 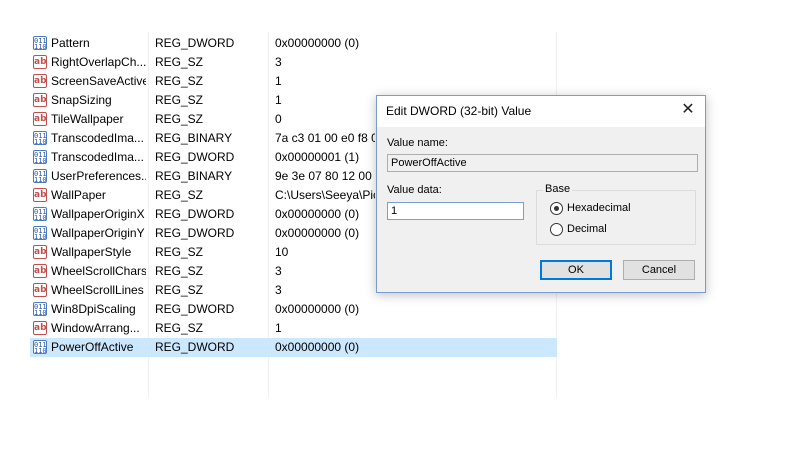 What do you see at coordinates (97, 290) in the screenshot?
I see `value-name: WheelScrollLines` at bounding box center [97, 290].